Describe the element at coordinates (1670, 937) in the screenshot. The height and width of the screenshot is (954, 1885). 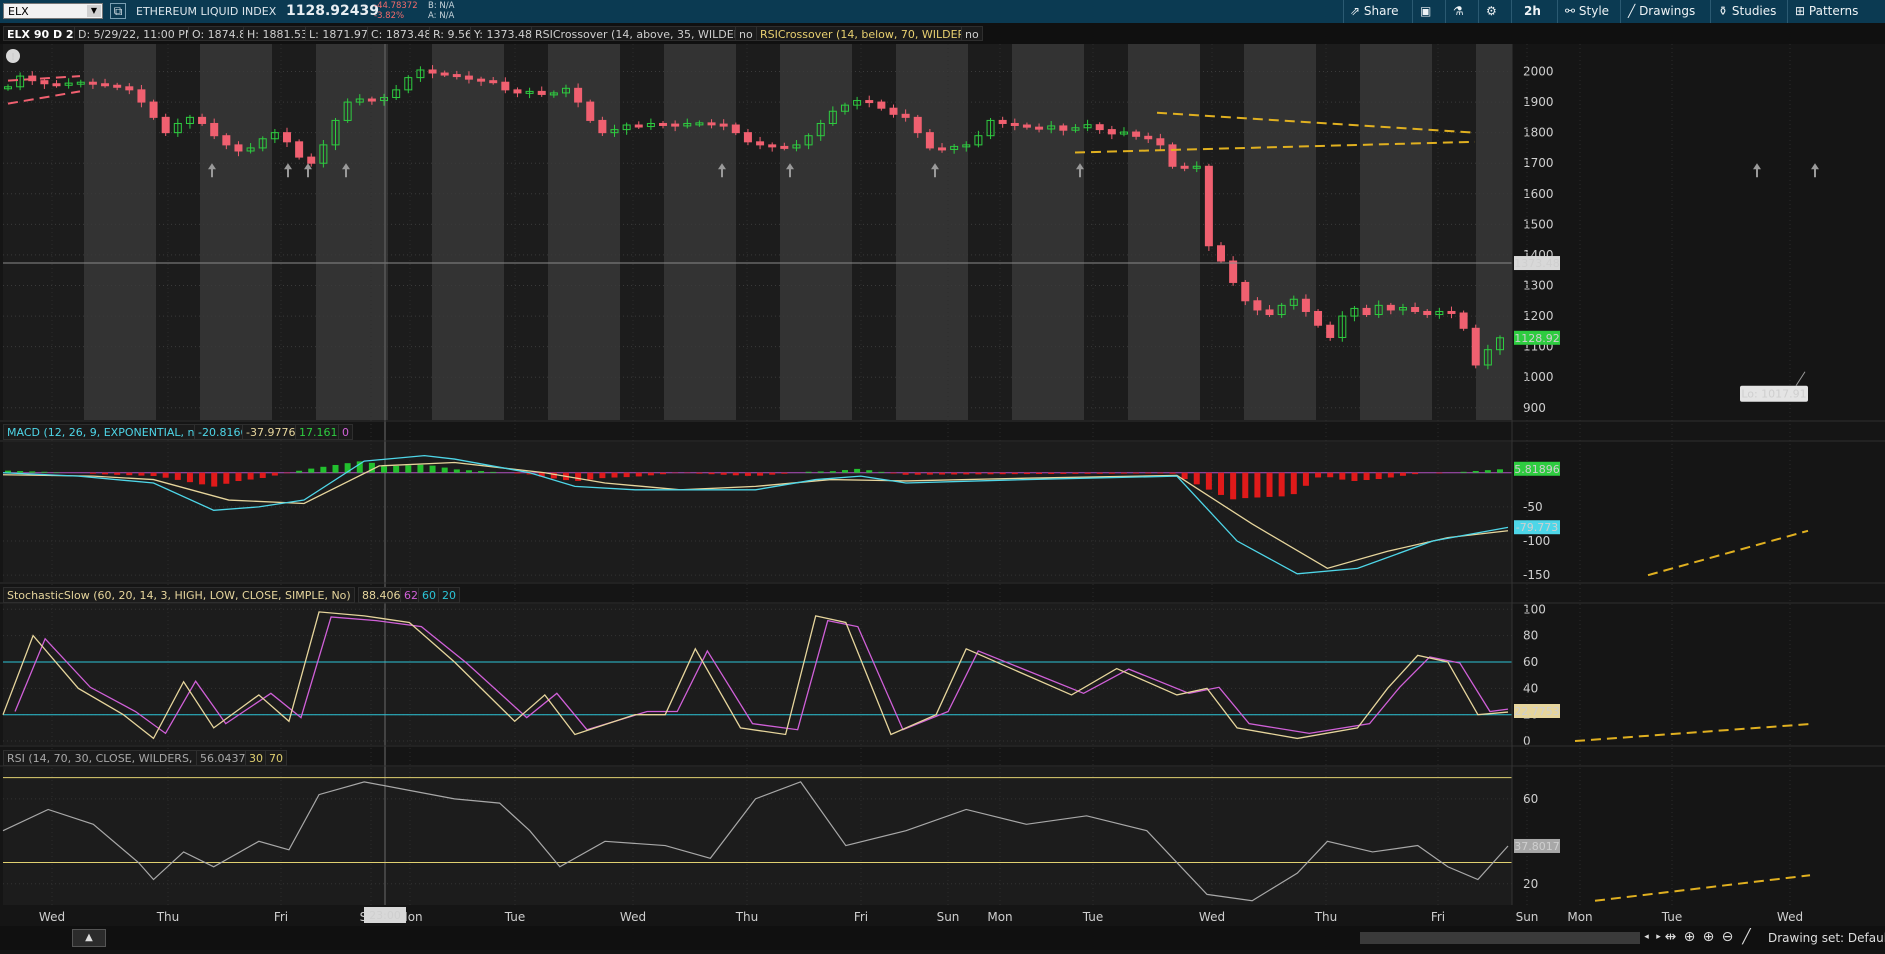
I see `expand-icon: ⇹` at that location.